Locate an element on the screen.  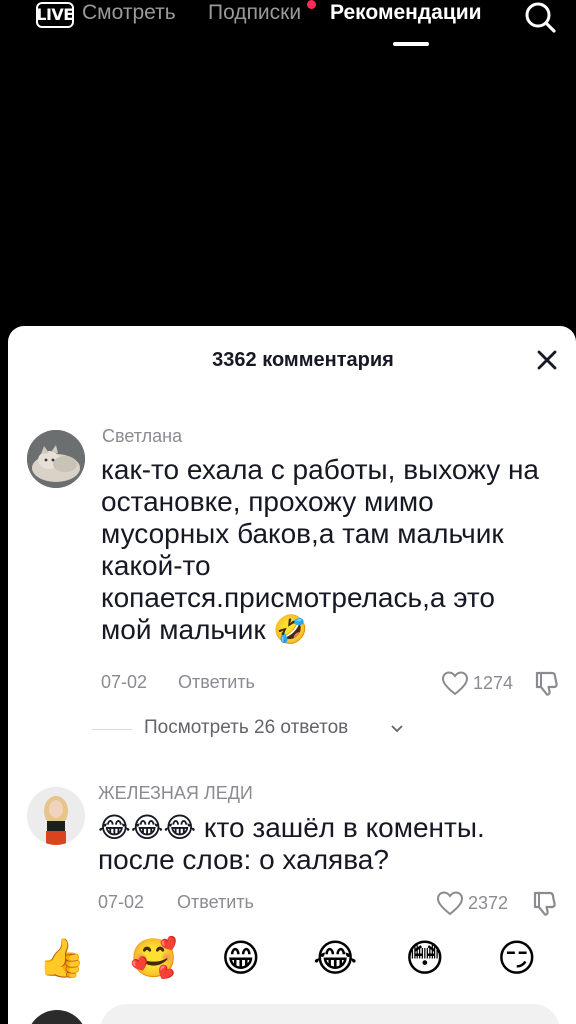
search-icon is located at coordinates (540, 18).